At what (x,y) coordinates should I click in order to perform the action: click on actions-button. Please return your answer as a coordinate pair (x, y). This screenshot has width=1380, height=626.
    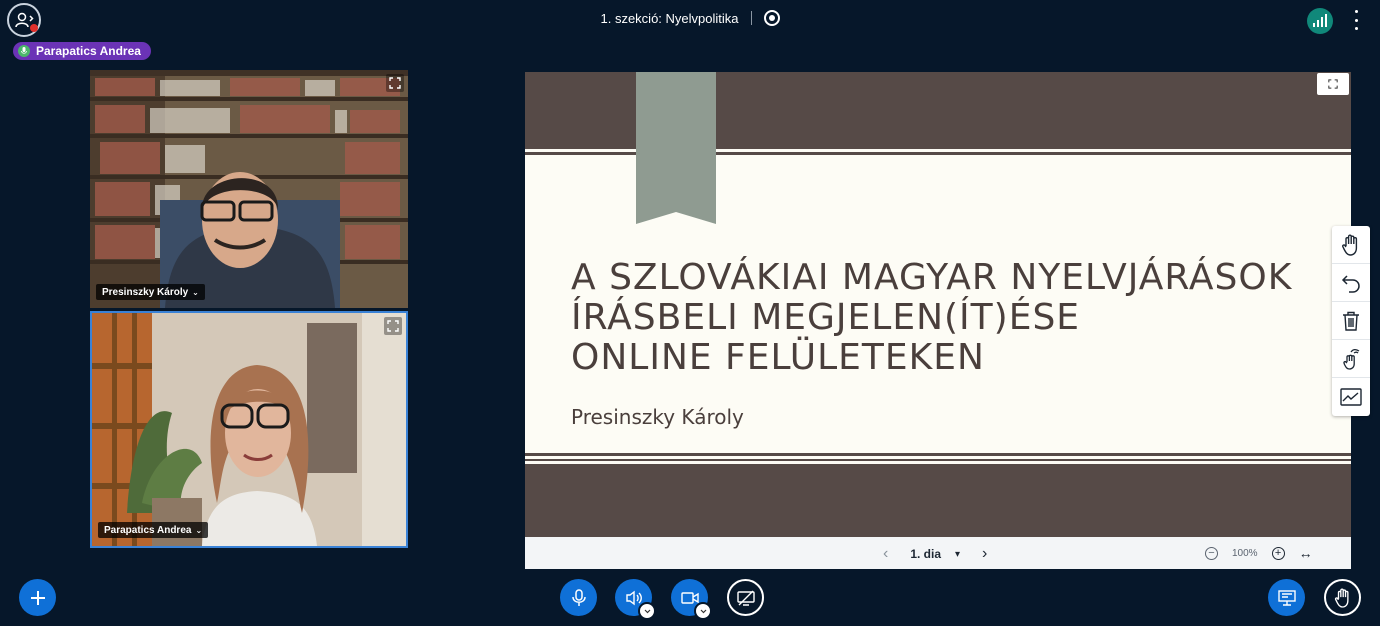
    Looking at the image, I should click on (37, 597).